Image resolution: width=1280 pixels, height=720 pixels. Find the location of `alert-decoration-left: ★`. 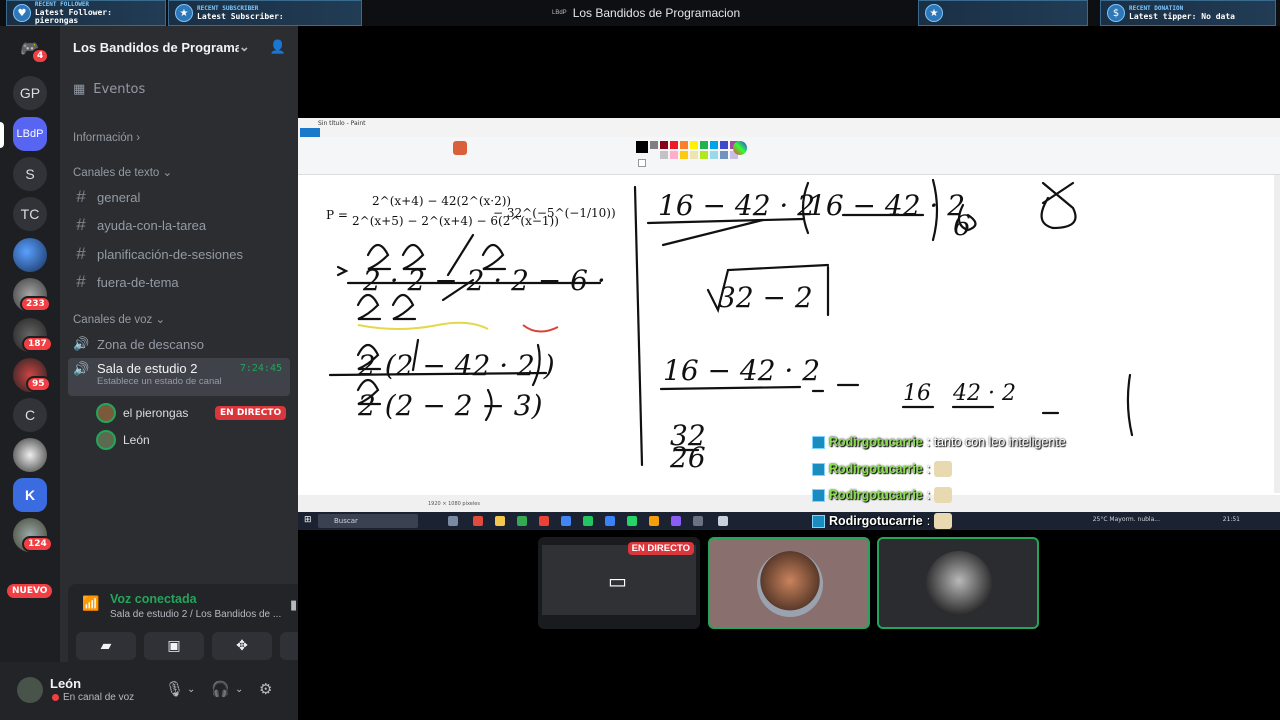

alert-decoration-left: ★ is located at coordinates (1003, 13).